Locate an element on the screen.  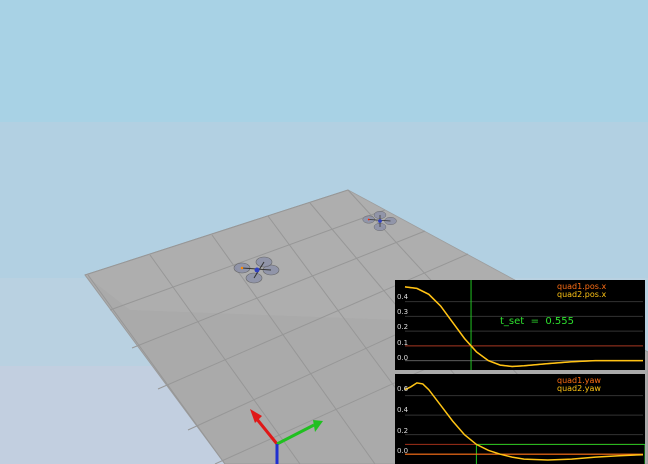
t-set-value: 0.555 is located at coordinates (559, 321).